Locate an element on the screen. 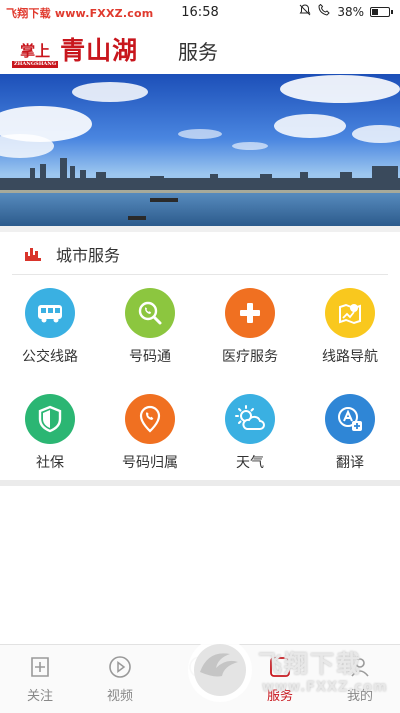 This screenshot has height=713, width=400. tab-video: 视频 is located at coordinates (120, 678).